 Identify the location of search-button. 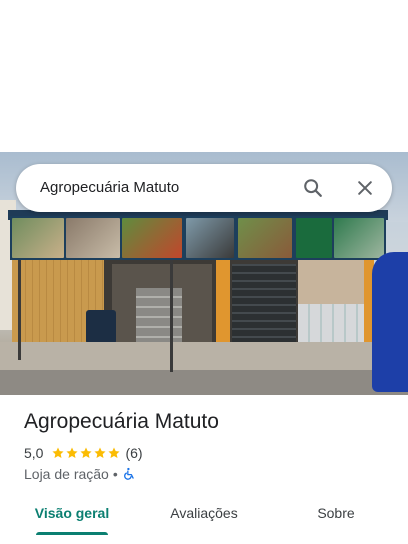
(313, 188).